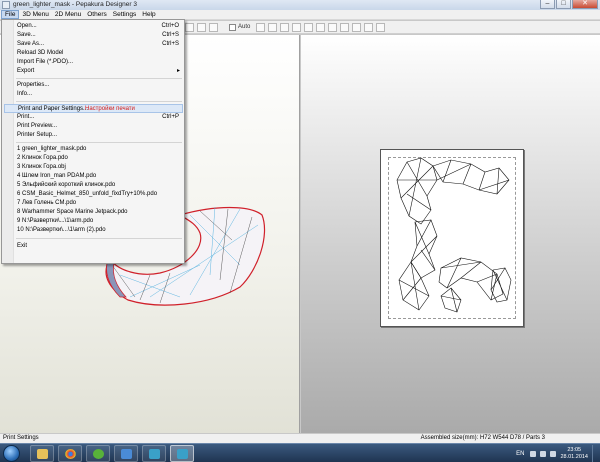  Describe the element at coordinates (93, 203) in the screenshot. I see `recent-file-item: 7 Лев Голень CM.pdo` at that location.